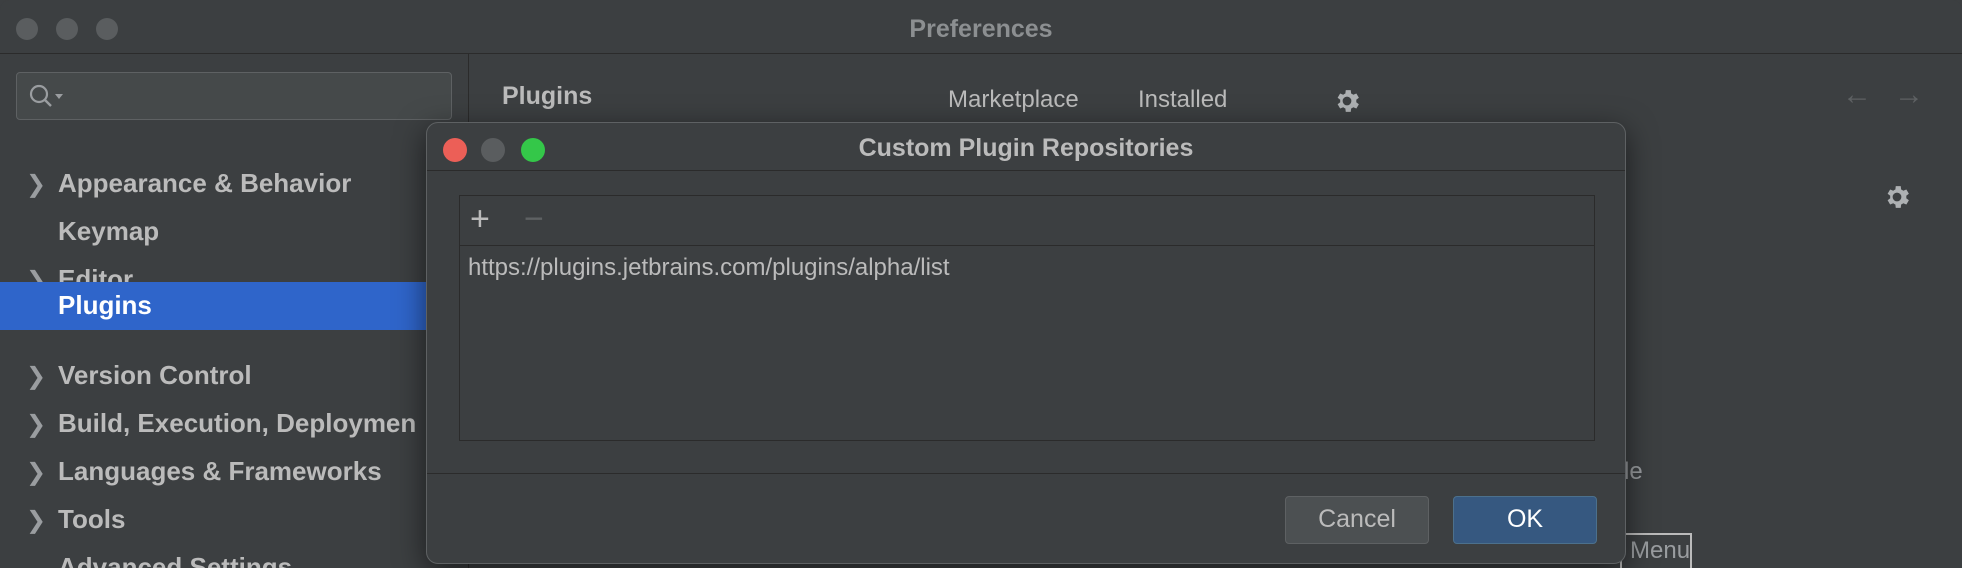 Image resolution: width=1962 pixels, height=568 pixels. Describe the element at coordinates (547, 96) in the screenshot. I see `page-title: Plugins` at that location.